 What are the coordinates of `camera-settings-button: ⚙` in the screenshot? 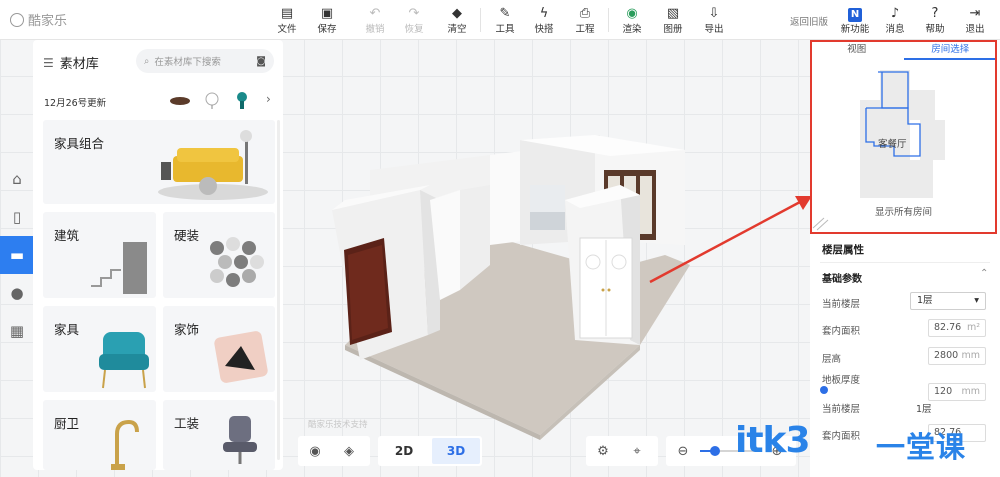 It's located at (603, 451).